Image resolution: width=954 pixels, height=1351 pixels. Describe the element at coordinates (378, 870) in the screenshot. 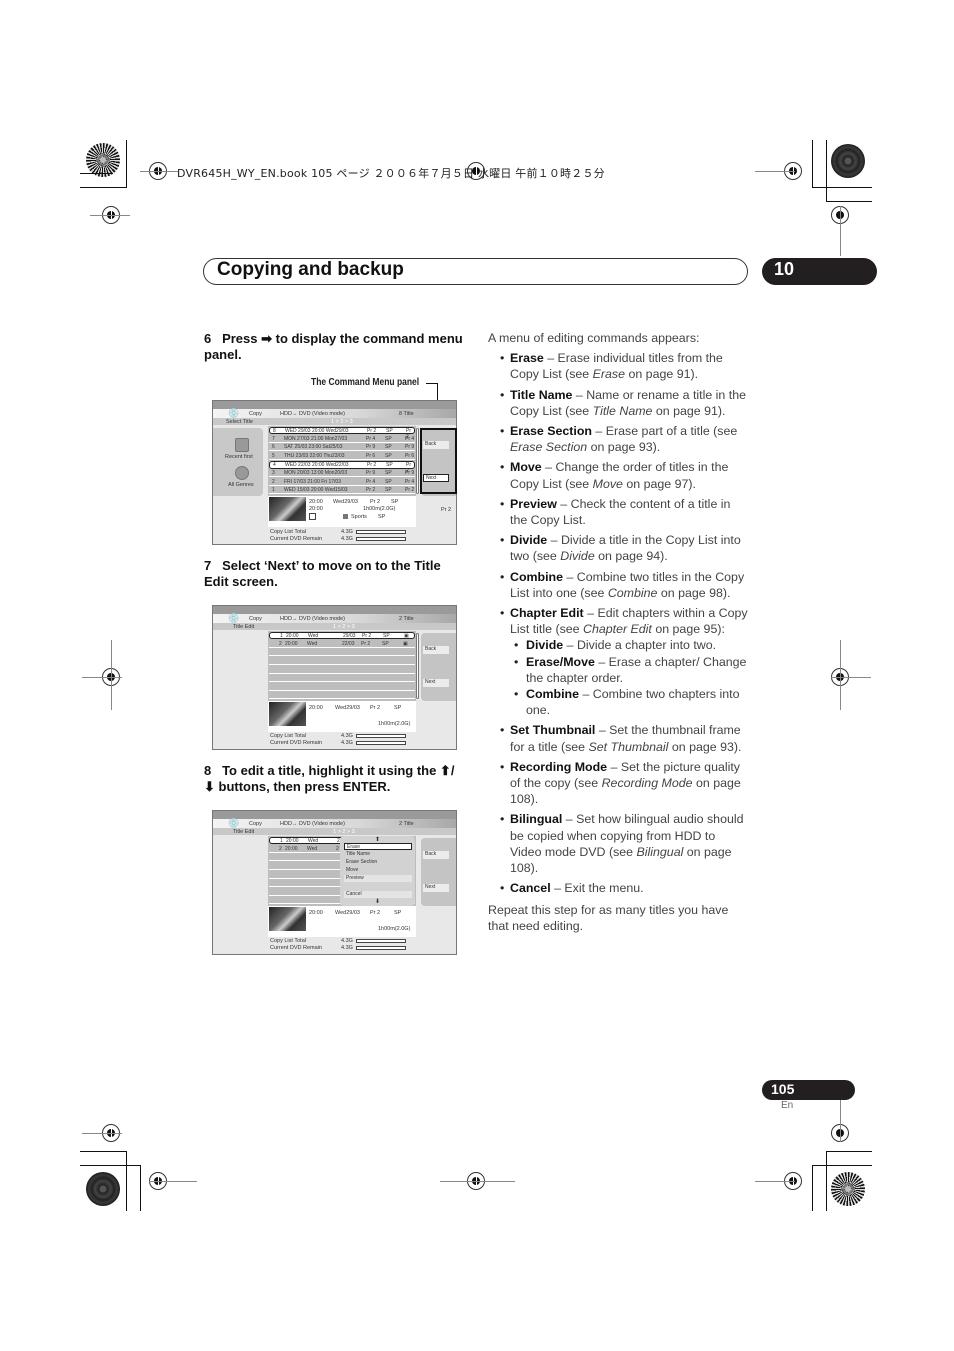

I see `popup-item-move: Move` at that location.